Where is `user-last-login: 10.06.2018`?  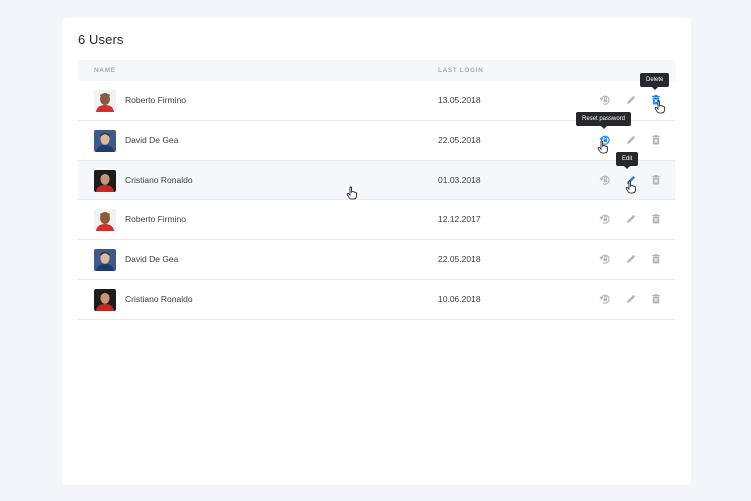 user-last-login: 10.06.2018 is located at coordinates (459, 298).